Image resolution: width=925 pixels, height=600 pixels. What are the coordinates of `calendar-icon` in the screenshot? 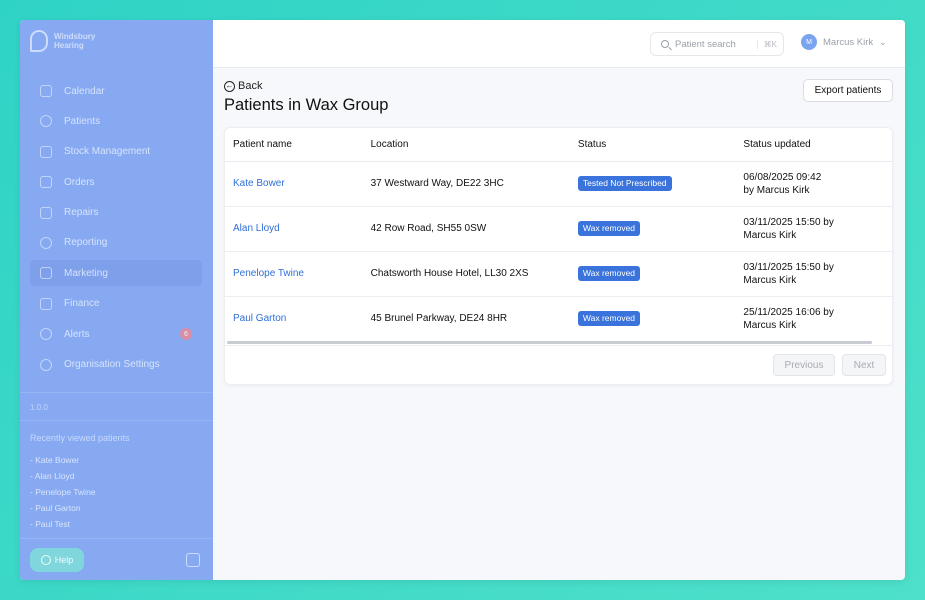 It's located at (46, 91).